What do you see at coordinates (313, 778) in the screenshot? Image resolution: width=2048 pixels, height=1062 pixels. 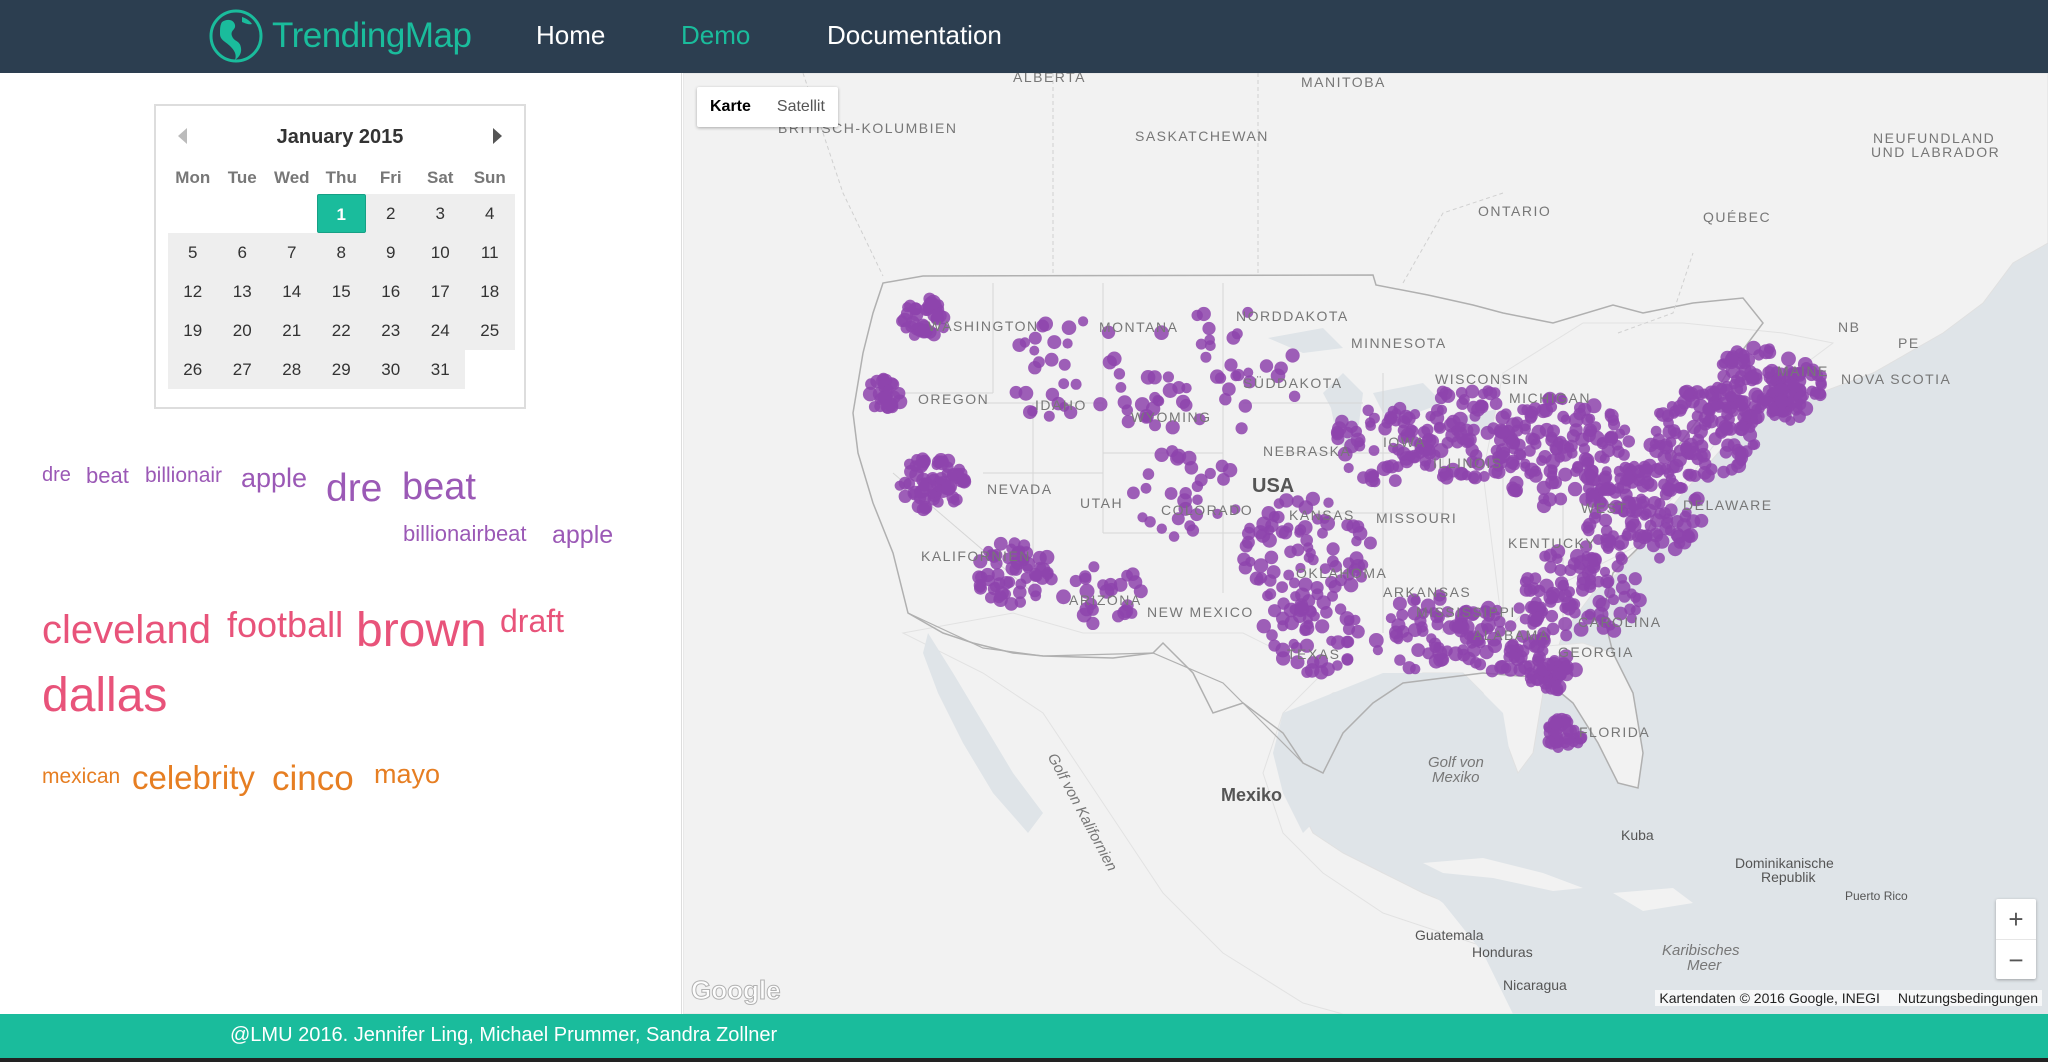 I see `cloud-word: cinco` at bounding box center [313, 778].